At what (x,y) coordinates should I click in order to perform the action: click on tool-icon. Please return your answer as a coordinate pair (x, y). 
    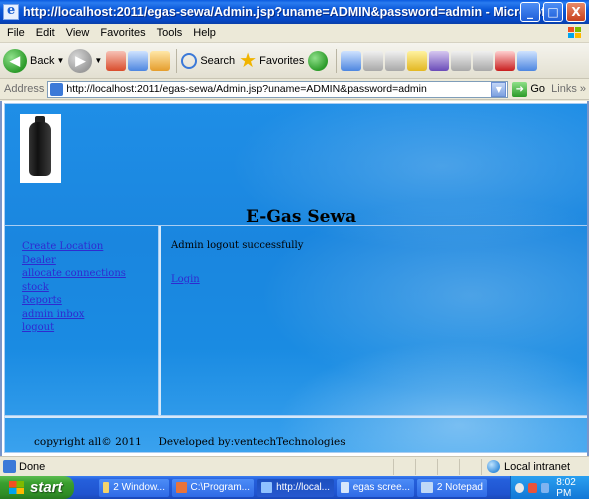
    Looking at the image, I should click on (483, 60).